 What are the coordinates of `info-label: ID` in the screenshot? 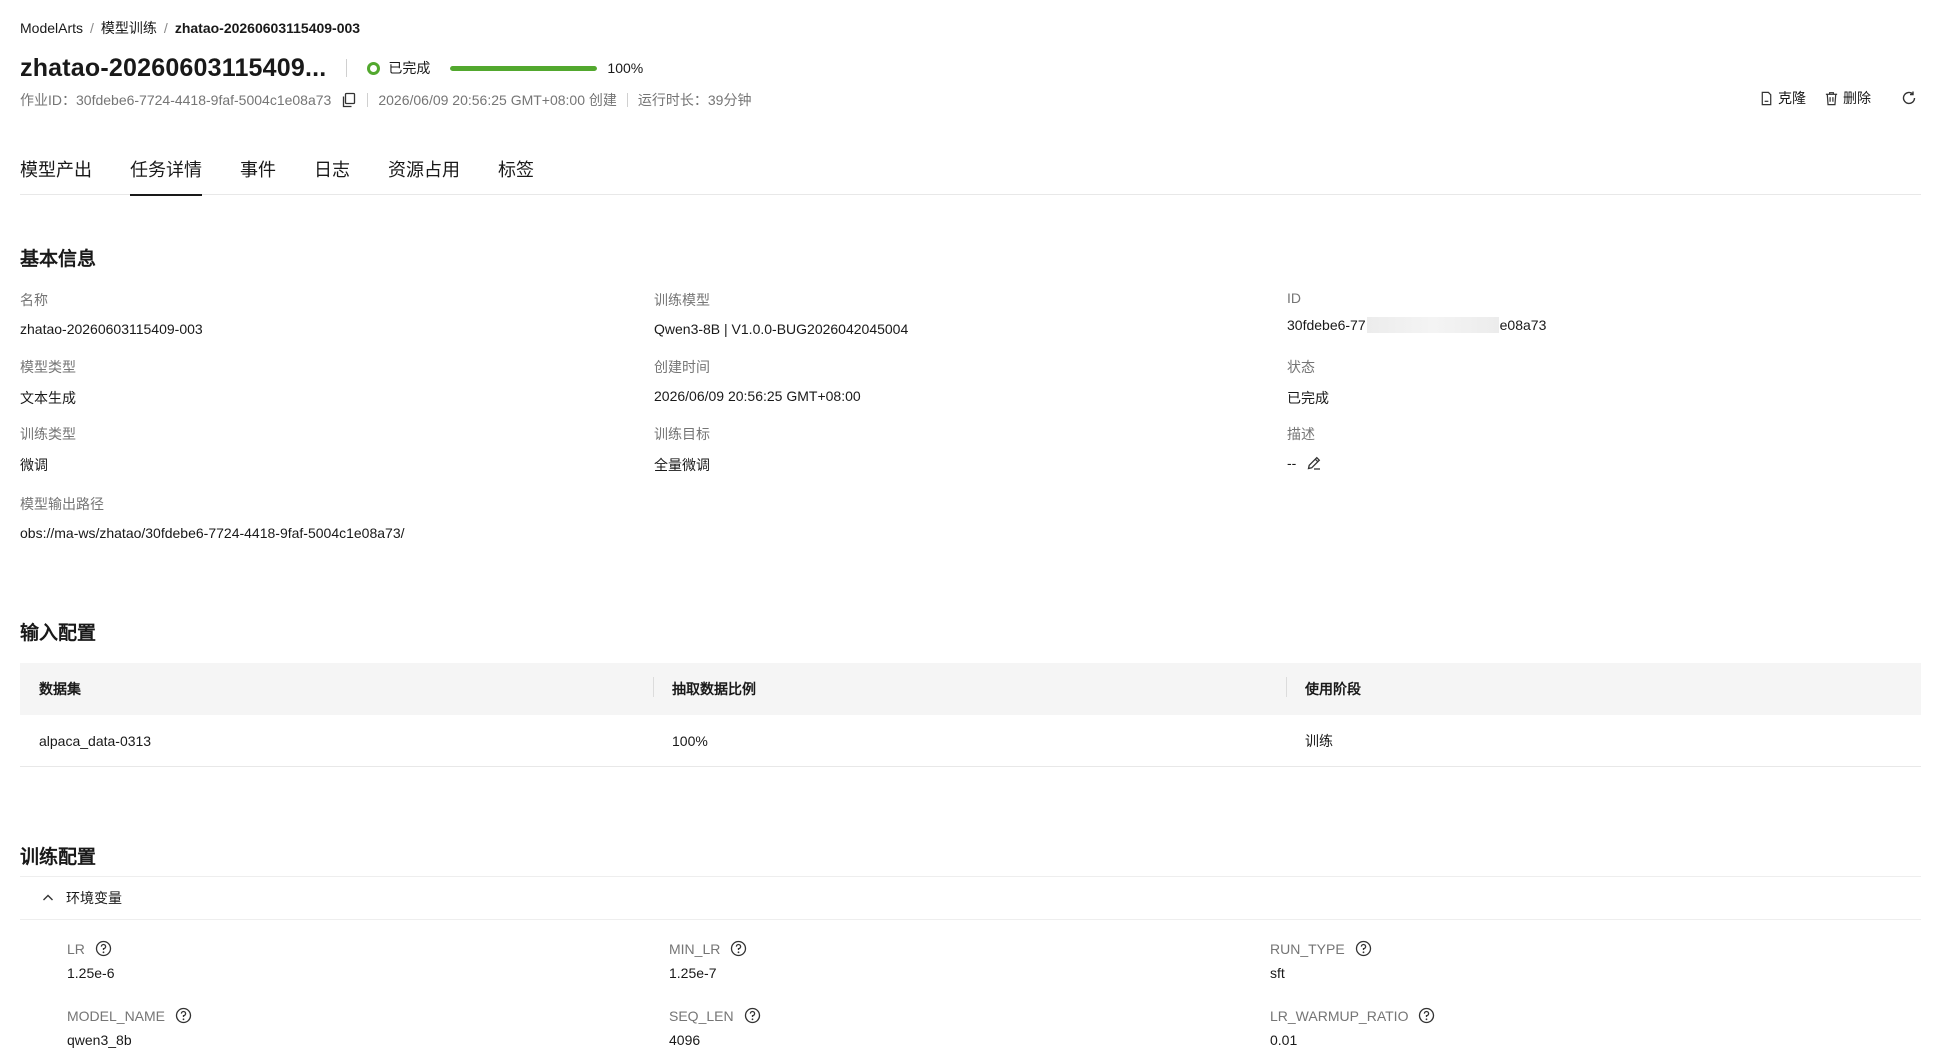 It's located at (1294, 298).